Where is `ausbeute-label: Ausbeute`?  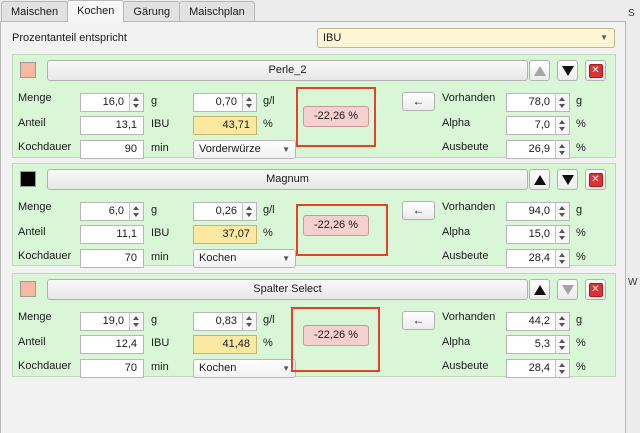
ausbeute-label: Ausbeute is located at coordinates (465, 256).